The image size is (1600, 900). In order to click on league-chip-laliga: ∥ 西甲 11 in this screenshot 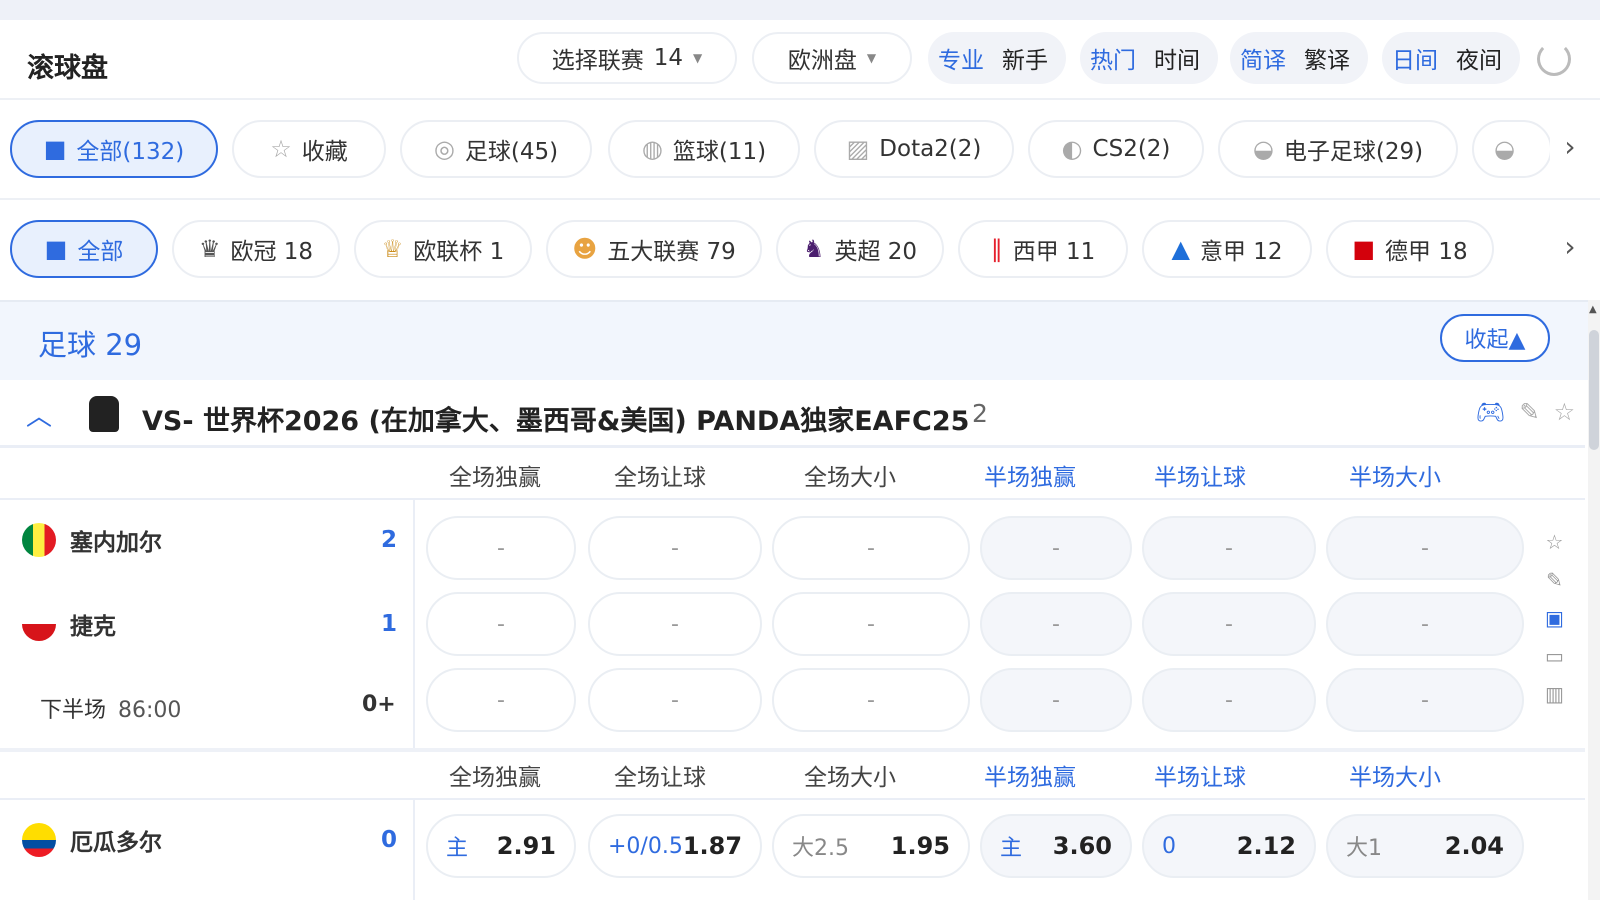, I will do `click(1043, 249)`.